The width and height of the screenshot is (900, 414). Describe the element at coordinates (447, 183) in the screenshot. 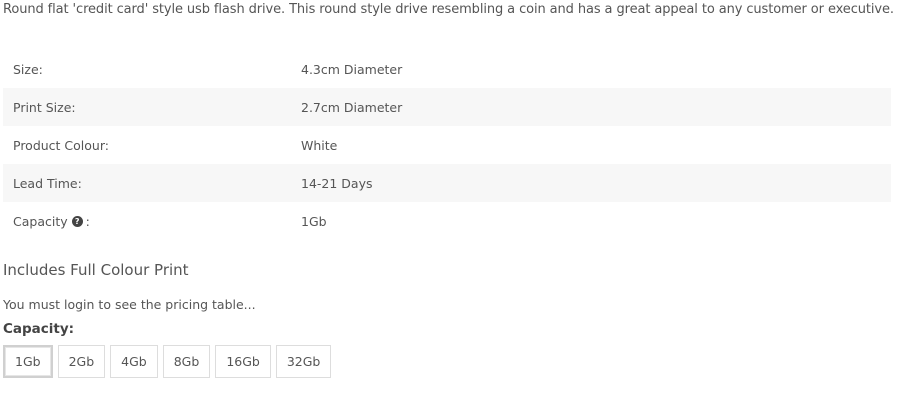

I see `spec-row-lead-time: Lead Time: 14-21 Days` at that location.